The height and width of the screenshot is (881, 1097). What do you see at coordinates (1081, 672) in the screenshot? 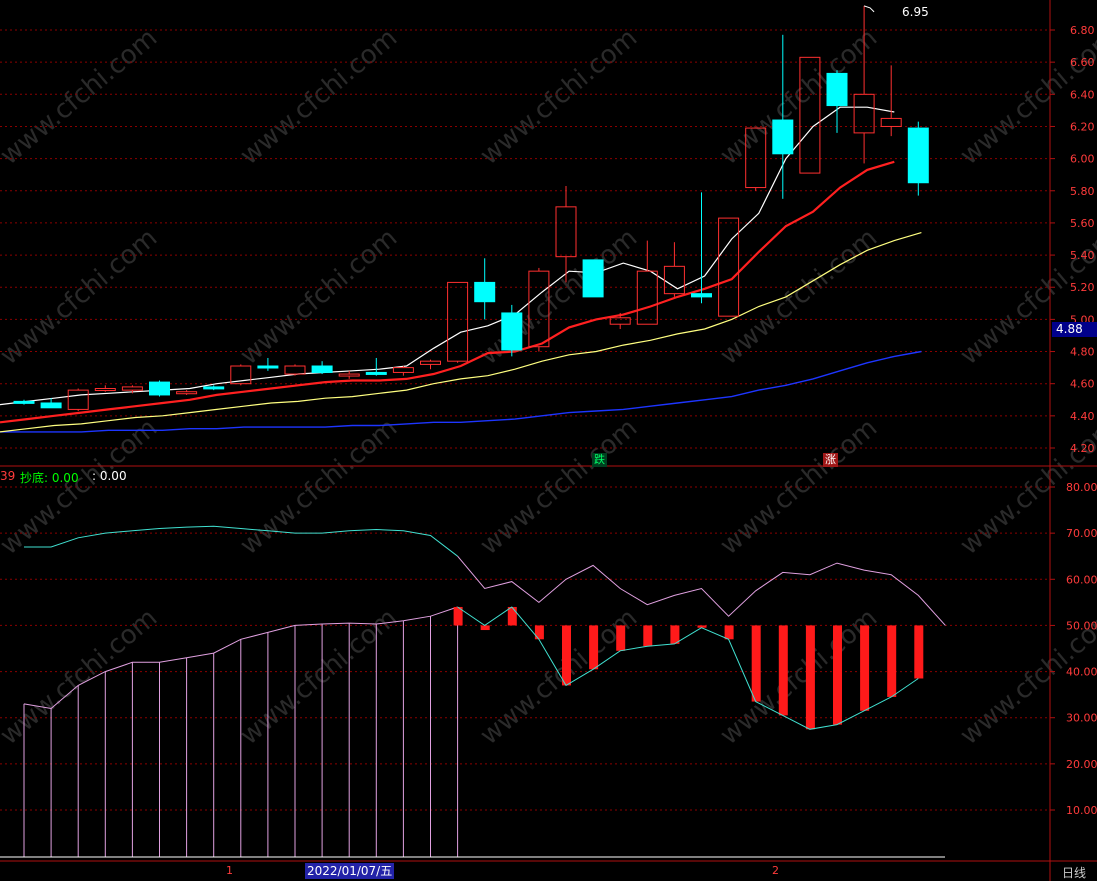
I see `indicator-tick-label: 40.00` at bounding box center [1081, 672].